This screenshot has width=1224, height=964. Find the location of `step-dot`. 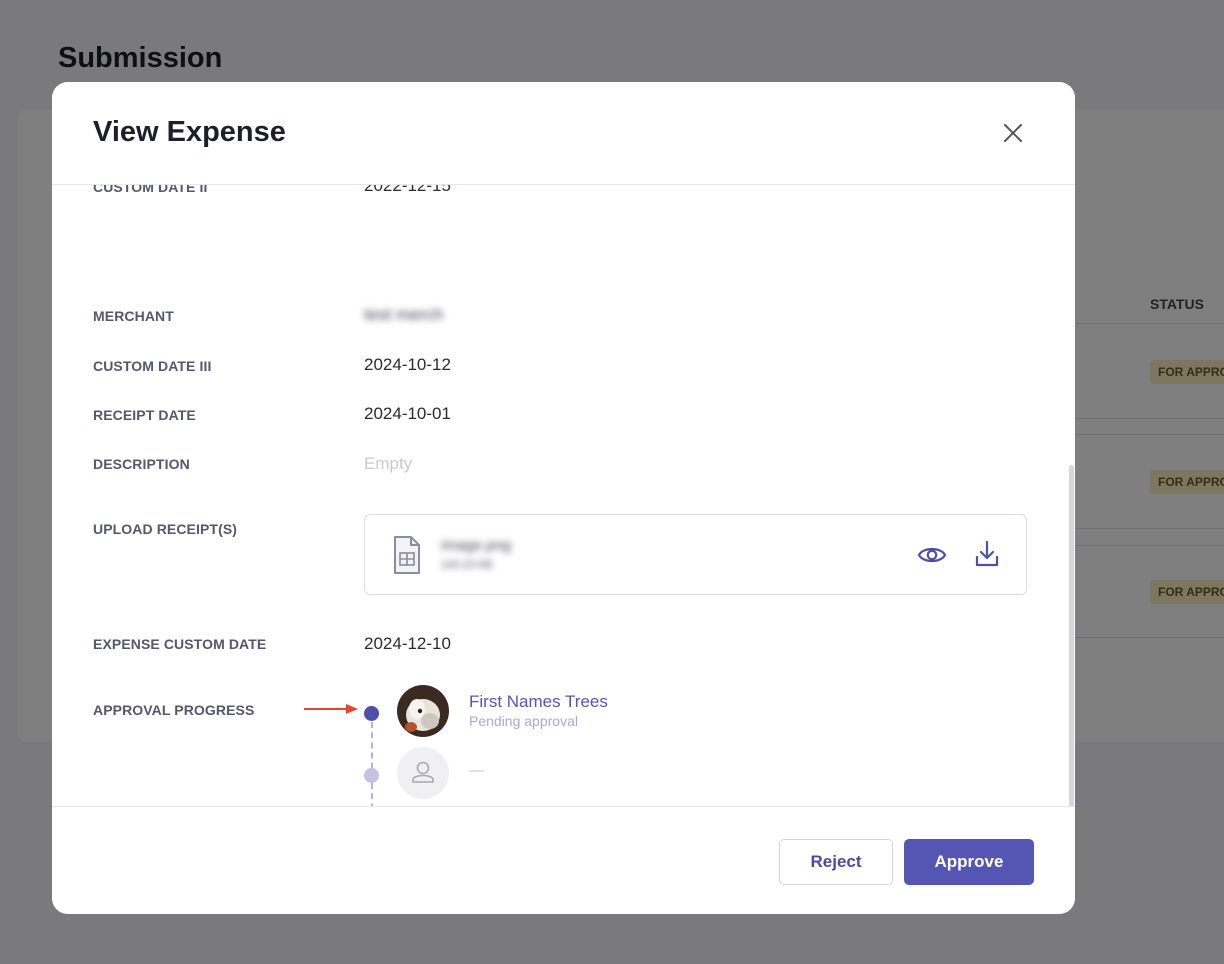

step-dot is located at coordinates (371, 775).